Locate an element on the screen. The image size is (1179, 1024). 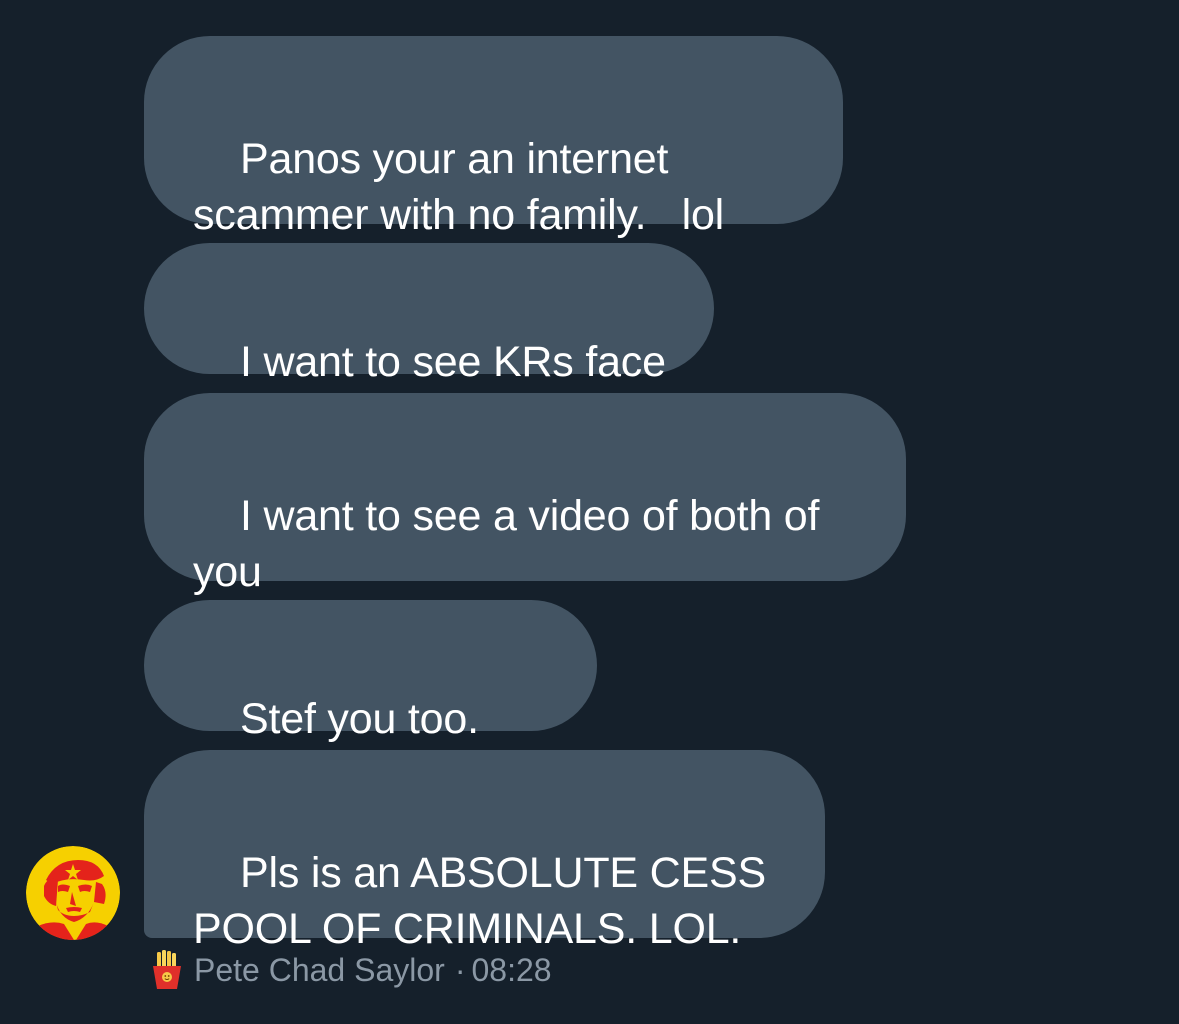
fries-icon is located at coordinates (167, 969).